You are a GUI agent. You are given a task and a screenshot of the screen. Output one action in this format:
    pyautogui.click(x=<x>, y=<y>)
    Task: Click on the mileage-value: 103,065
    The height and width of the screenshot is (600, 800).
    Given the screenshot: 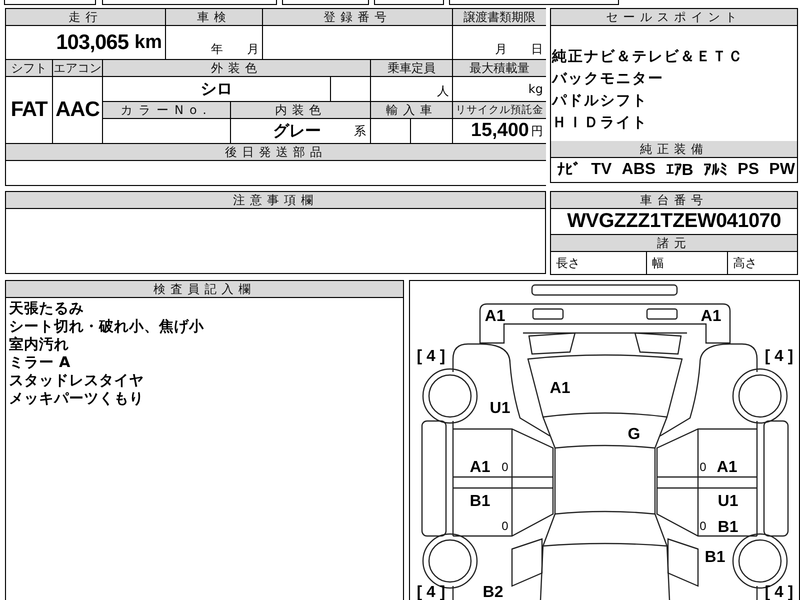 What is the action you would take?
    pyautogui.click(x=92, y=42)
    